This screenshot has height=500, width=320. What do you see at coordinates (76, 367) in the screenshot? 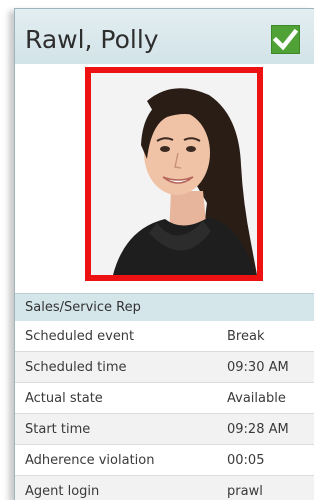
I see `detail-label: Scheduled time` at bounding box center [76, 367].